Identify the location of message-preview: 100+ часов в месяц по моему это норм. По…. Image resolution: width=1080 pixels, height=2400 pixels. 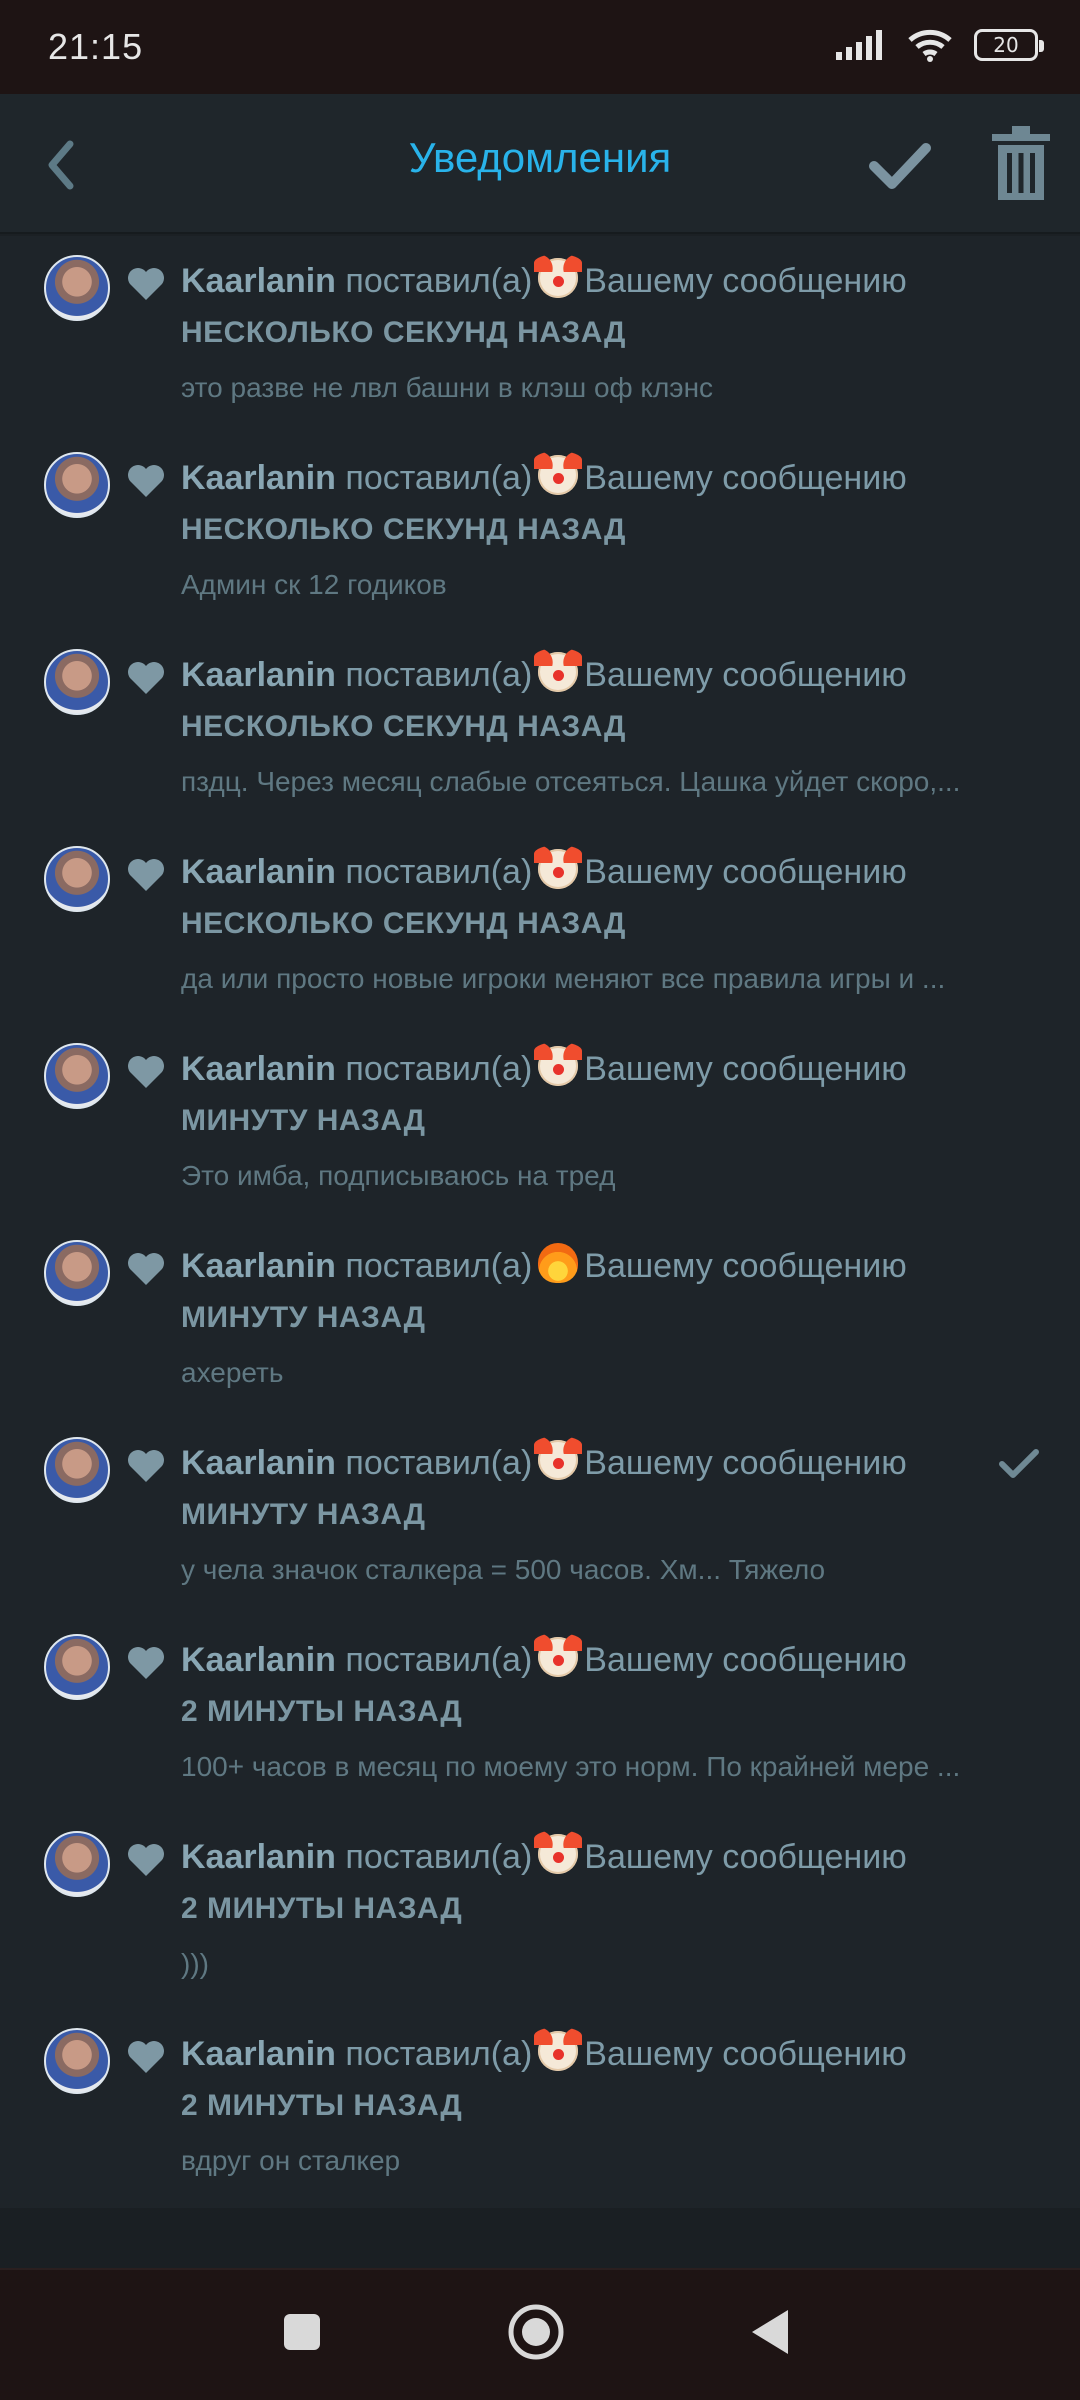
(571, 1766).